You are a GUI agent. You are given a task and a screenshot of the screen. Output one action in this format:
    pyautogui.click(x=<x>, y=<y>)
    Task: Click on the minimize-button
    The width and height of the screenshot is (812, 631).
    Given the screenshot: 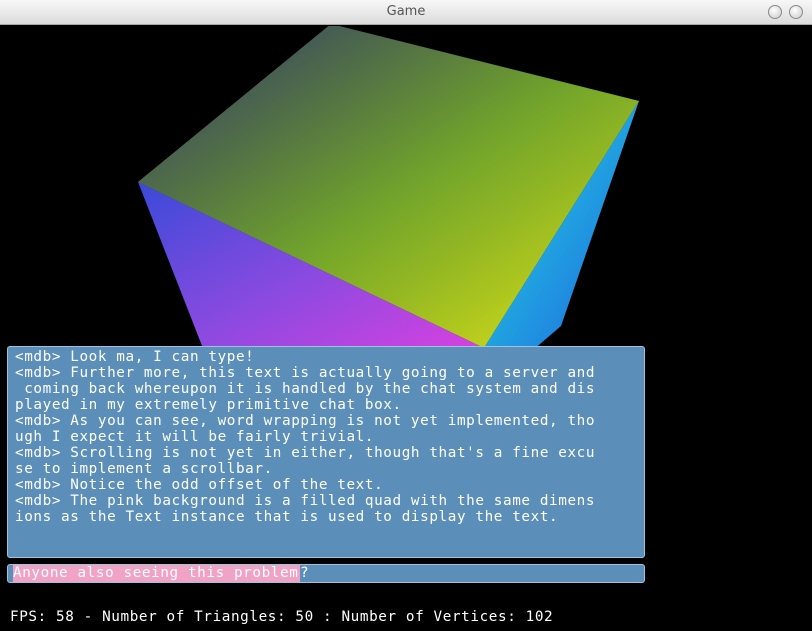 What is the action you would take?
    pyautogui.click(x=775, y=12)
    